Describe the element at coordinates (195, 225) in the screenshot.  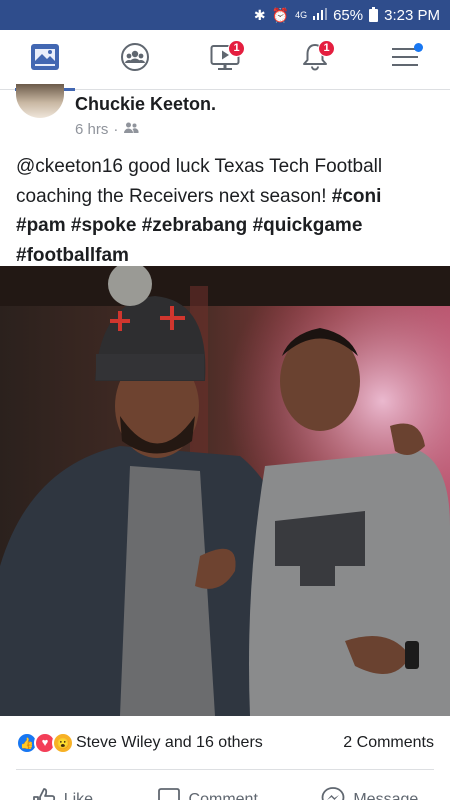
I see `hashtag-link: #zebrabang` at that location.